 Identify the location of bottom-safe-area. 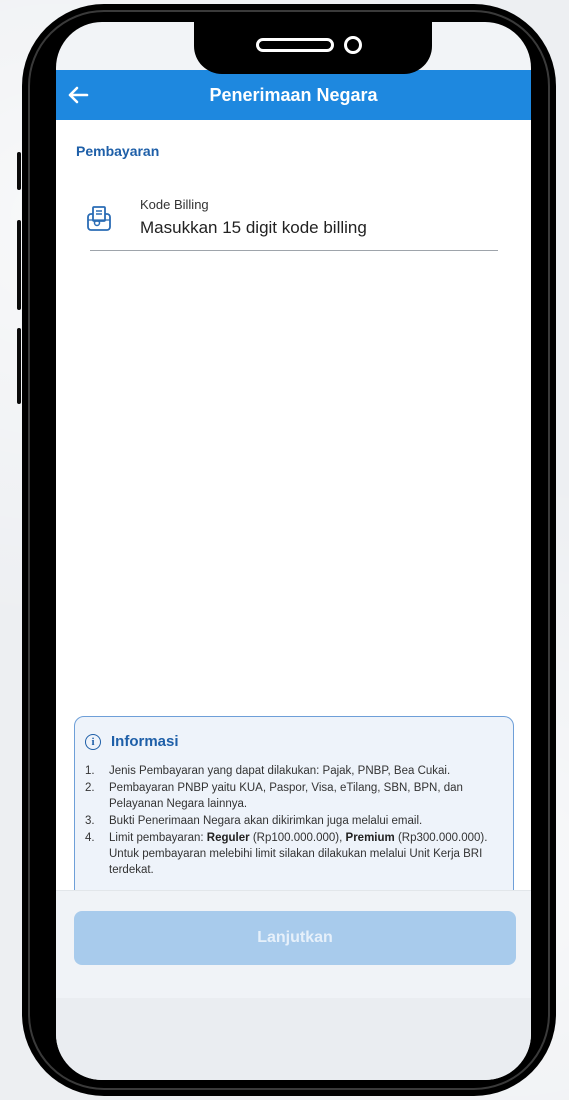
(293, 1039).